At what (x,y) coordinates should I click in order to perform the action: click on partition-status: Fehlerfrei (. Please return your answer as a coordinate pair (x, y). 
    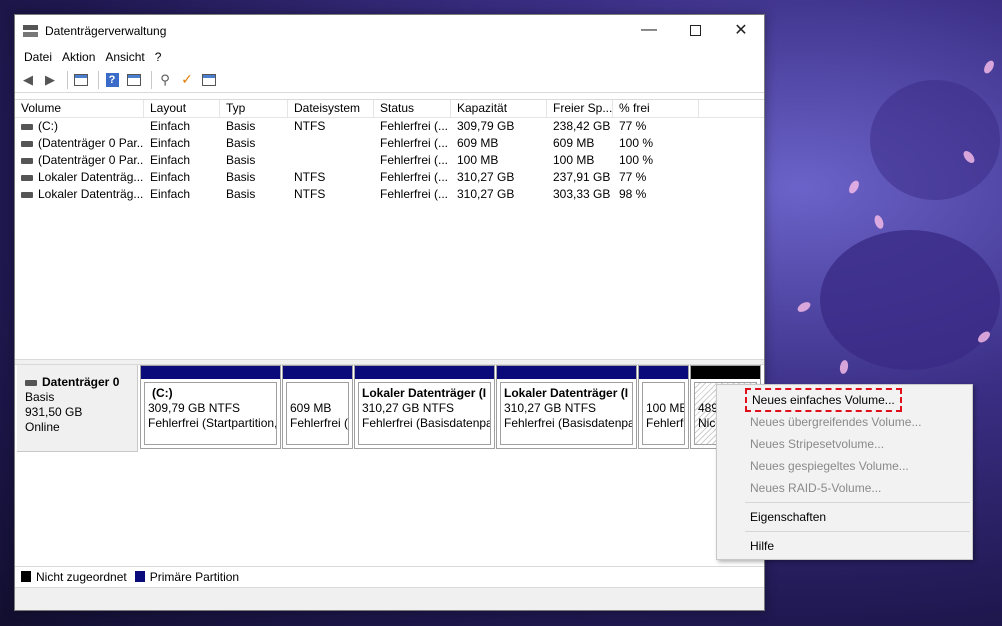
    Looking at the image, I should click on (319, 423).